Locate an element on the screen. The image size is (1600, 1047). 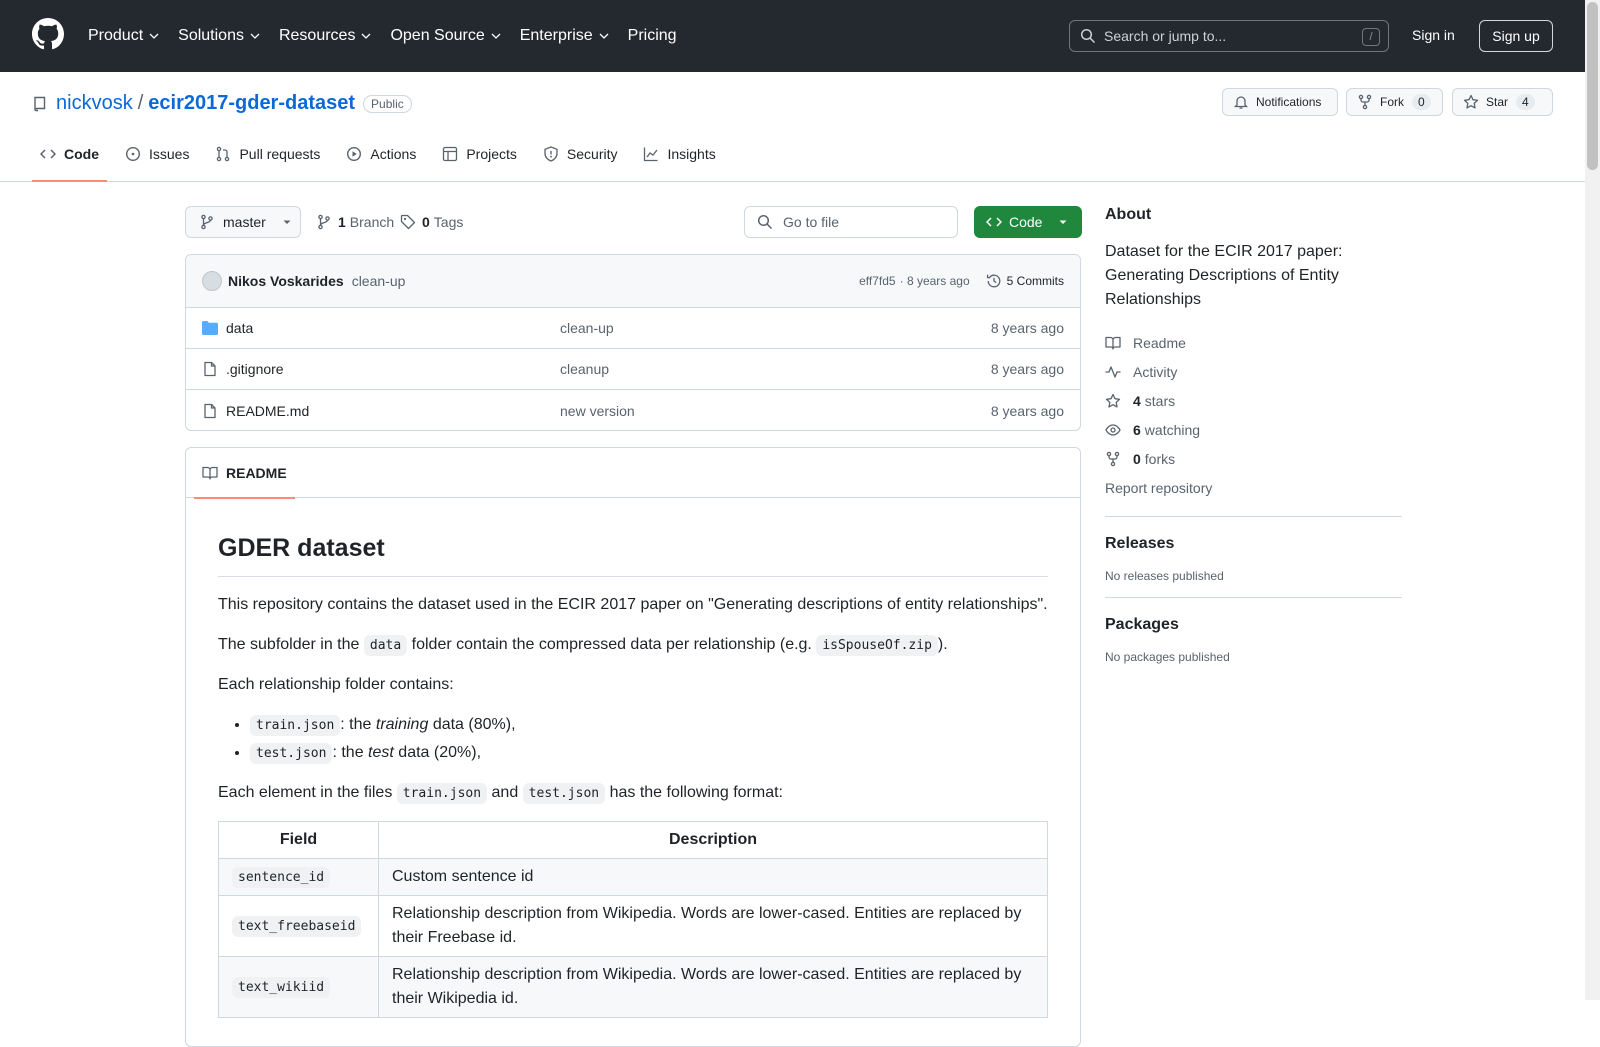
file-commit-message: new version is located at coordinates (597, 411).